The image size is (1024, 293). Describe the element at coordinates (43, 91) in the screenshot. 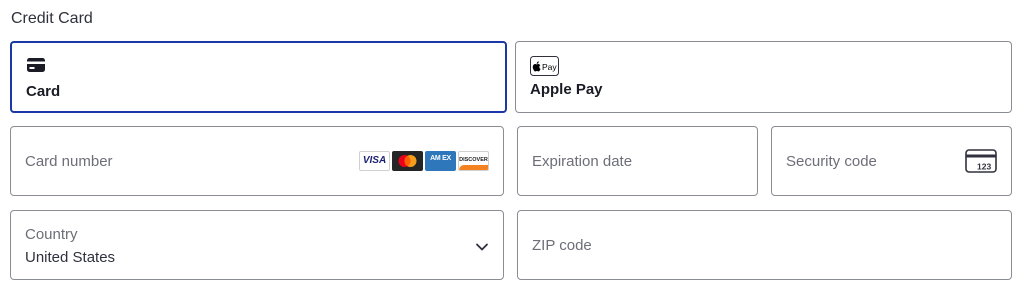

I see `tab-card-label: Card` at that location.